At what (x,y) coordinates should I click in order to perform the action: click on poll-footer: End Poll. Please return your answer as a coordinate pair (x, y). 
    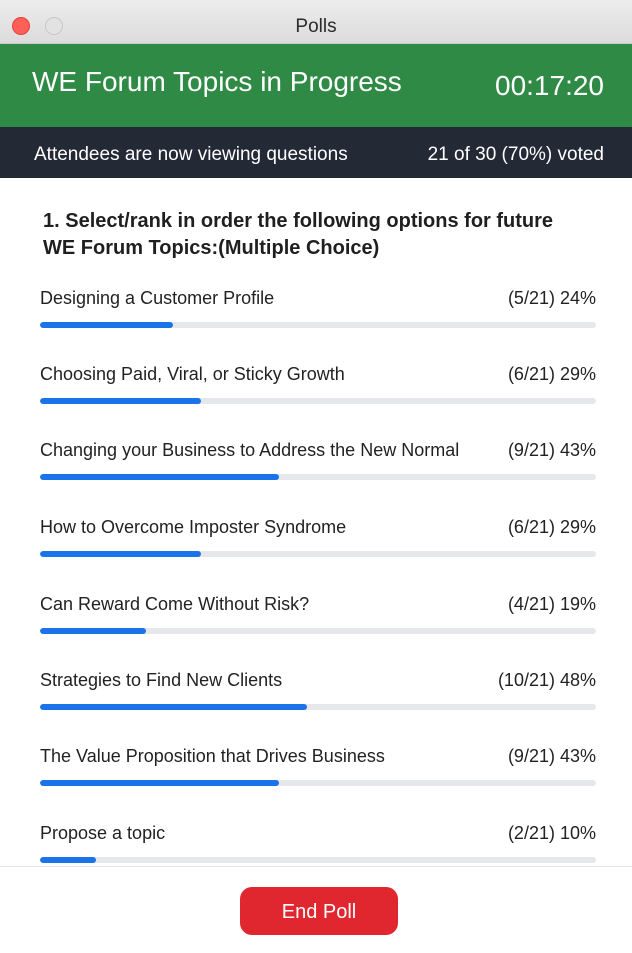
    Looking at the image, I should click on (316, 909).